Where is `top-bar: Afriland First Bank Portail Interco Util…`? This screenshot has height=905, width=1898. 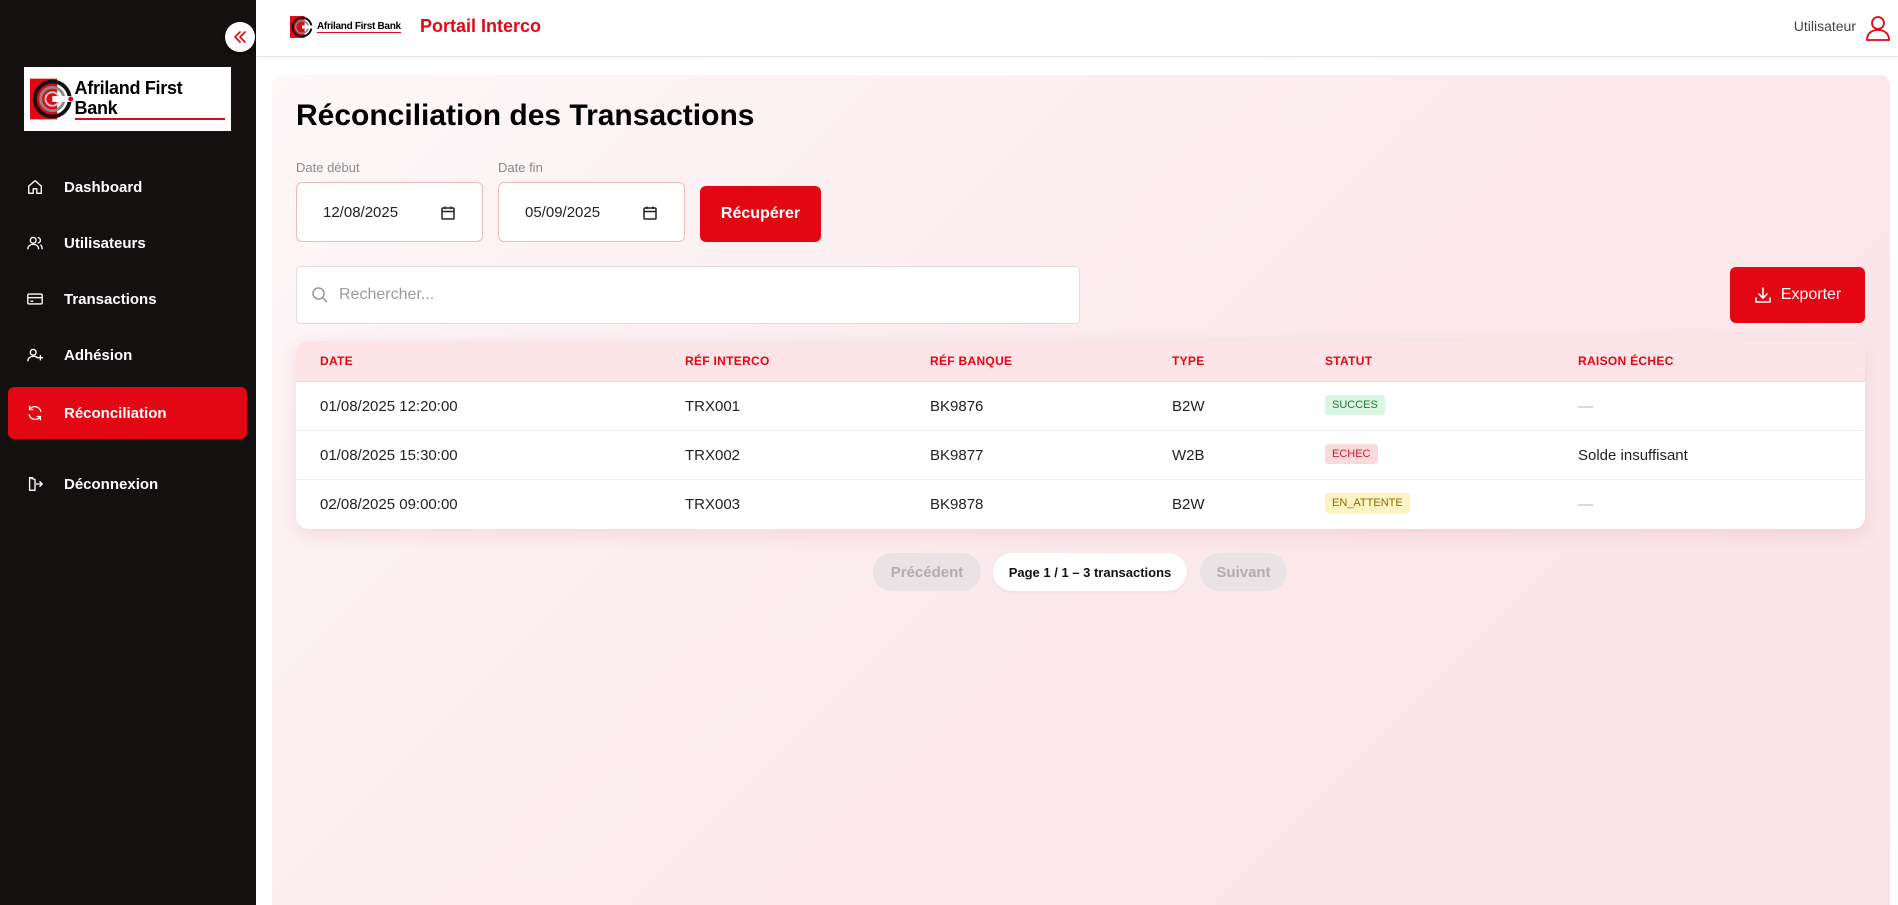 top-bar: Afriland First Bank Portail Interco Util… is located at coordinates (1077, 28).